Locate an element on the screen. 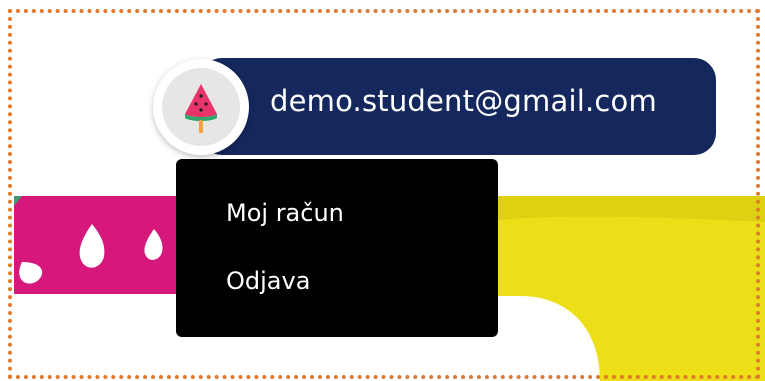  avatar is located at coordinates (201, 107).